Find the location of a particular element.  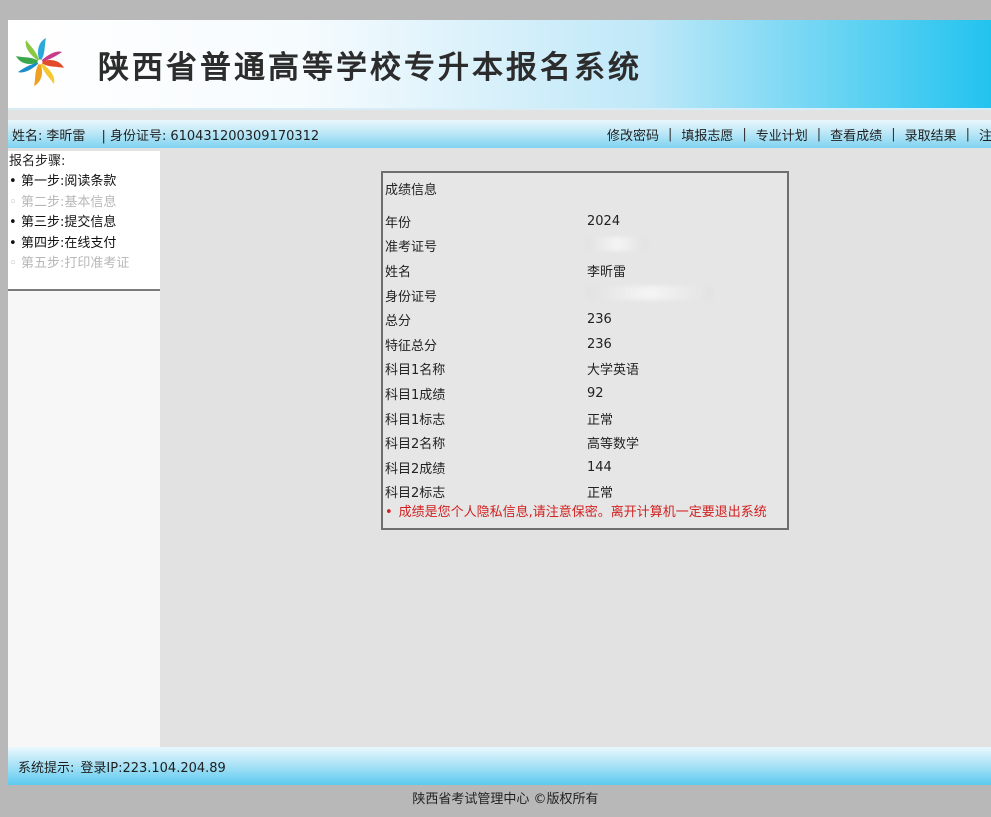

row-value: 144 is located at coordinates (599, 467).